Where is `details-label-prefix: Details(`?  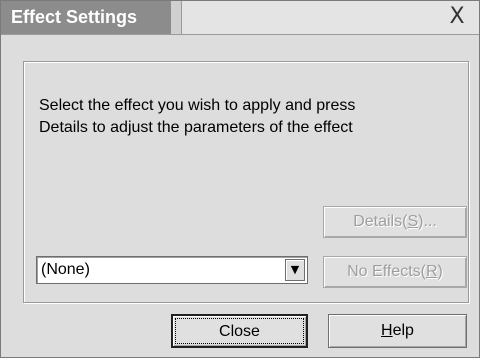
details-label-prefix: Details( is located at coordinates (380, 221).